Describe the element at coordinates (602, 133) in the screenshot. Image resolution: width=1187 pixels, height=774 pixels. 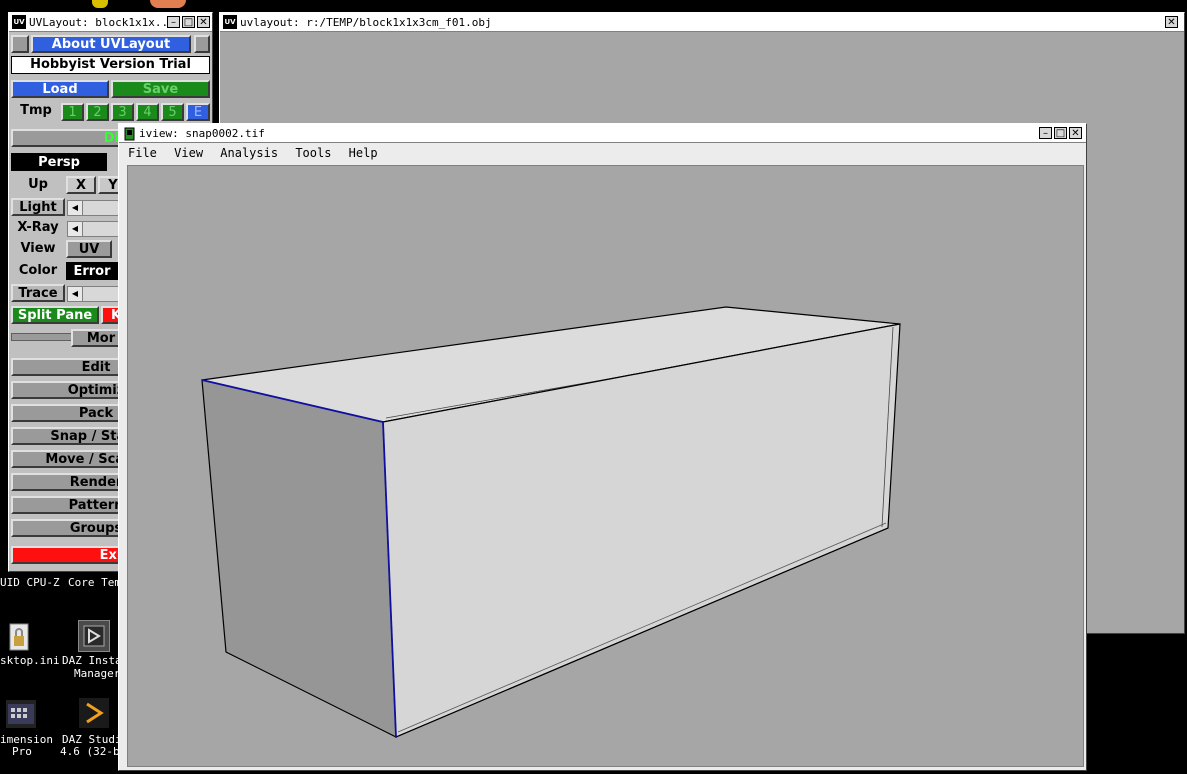
I see `iview-titlebar: iview: snap0002.tif – □ ✕` at that location.